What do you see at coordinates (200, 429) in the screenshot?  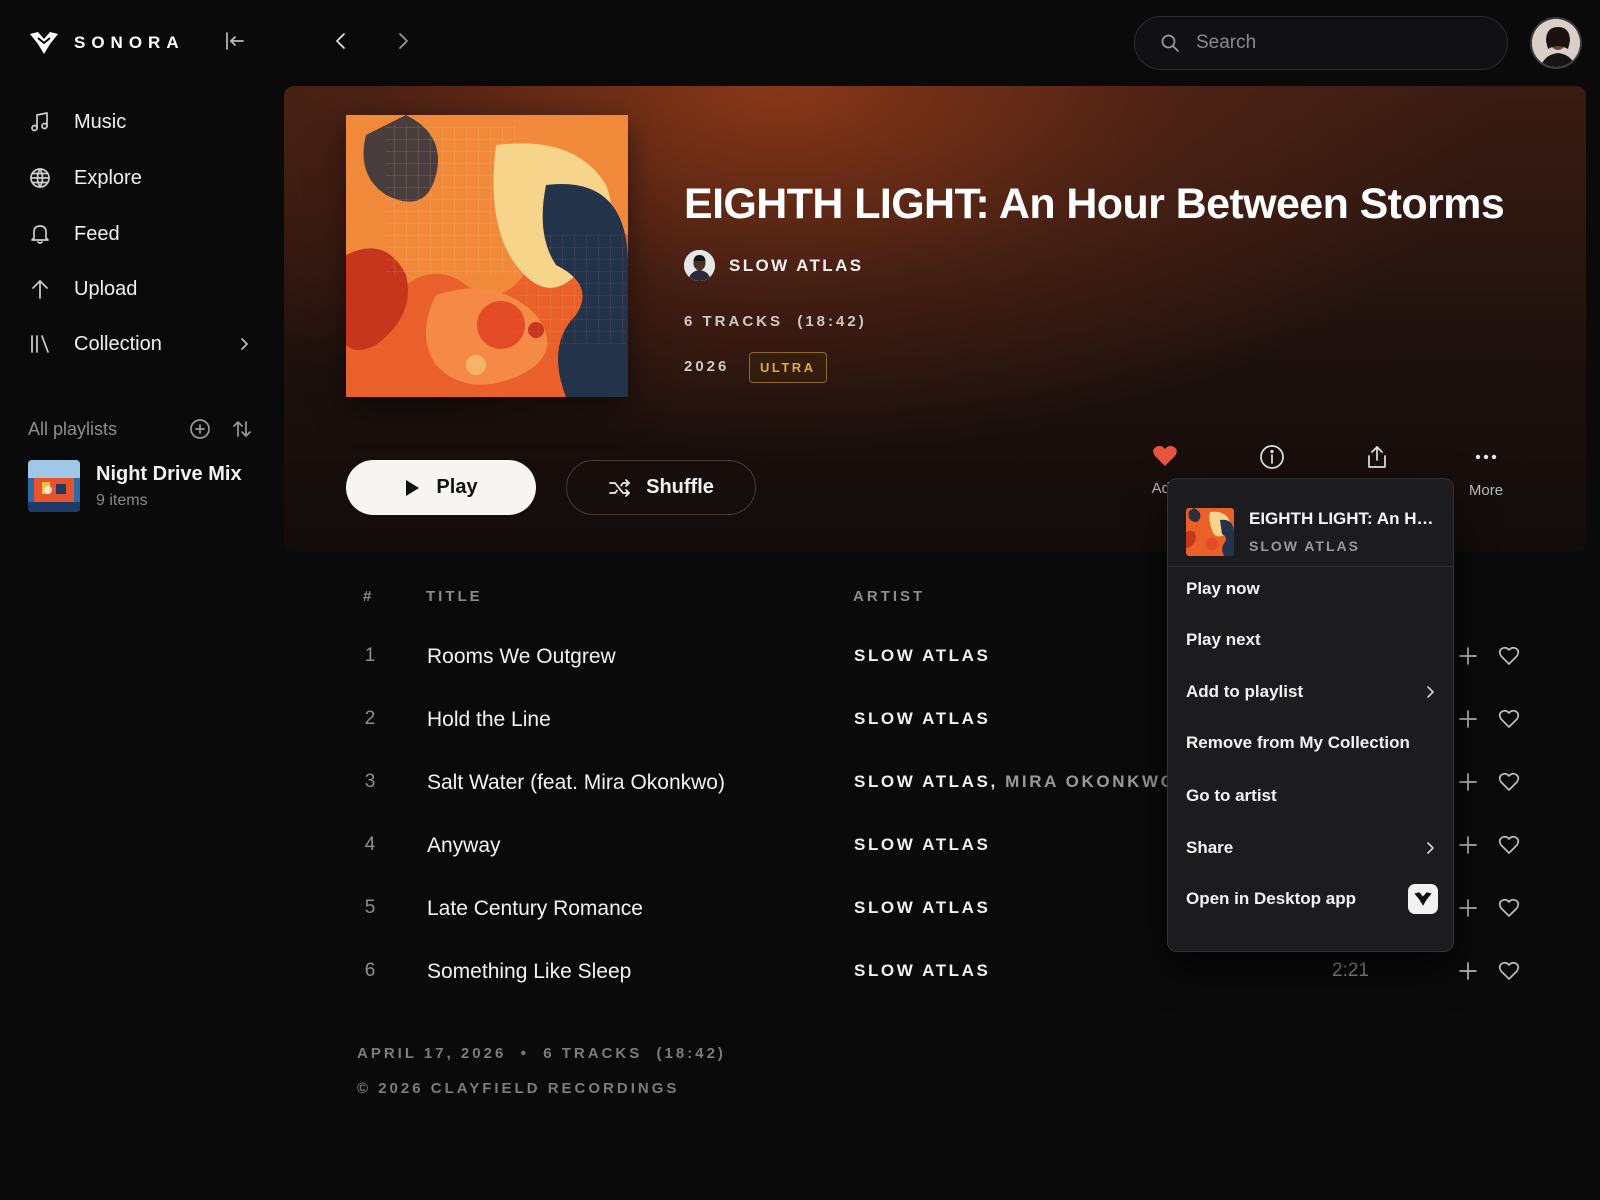 I see `add-playlist-icon` at bounding box center [200, 429].